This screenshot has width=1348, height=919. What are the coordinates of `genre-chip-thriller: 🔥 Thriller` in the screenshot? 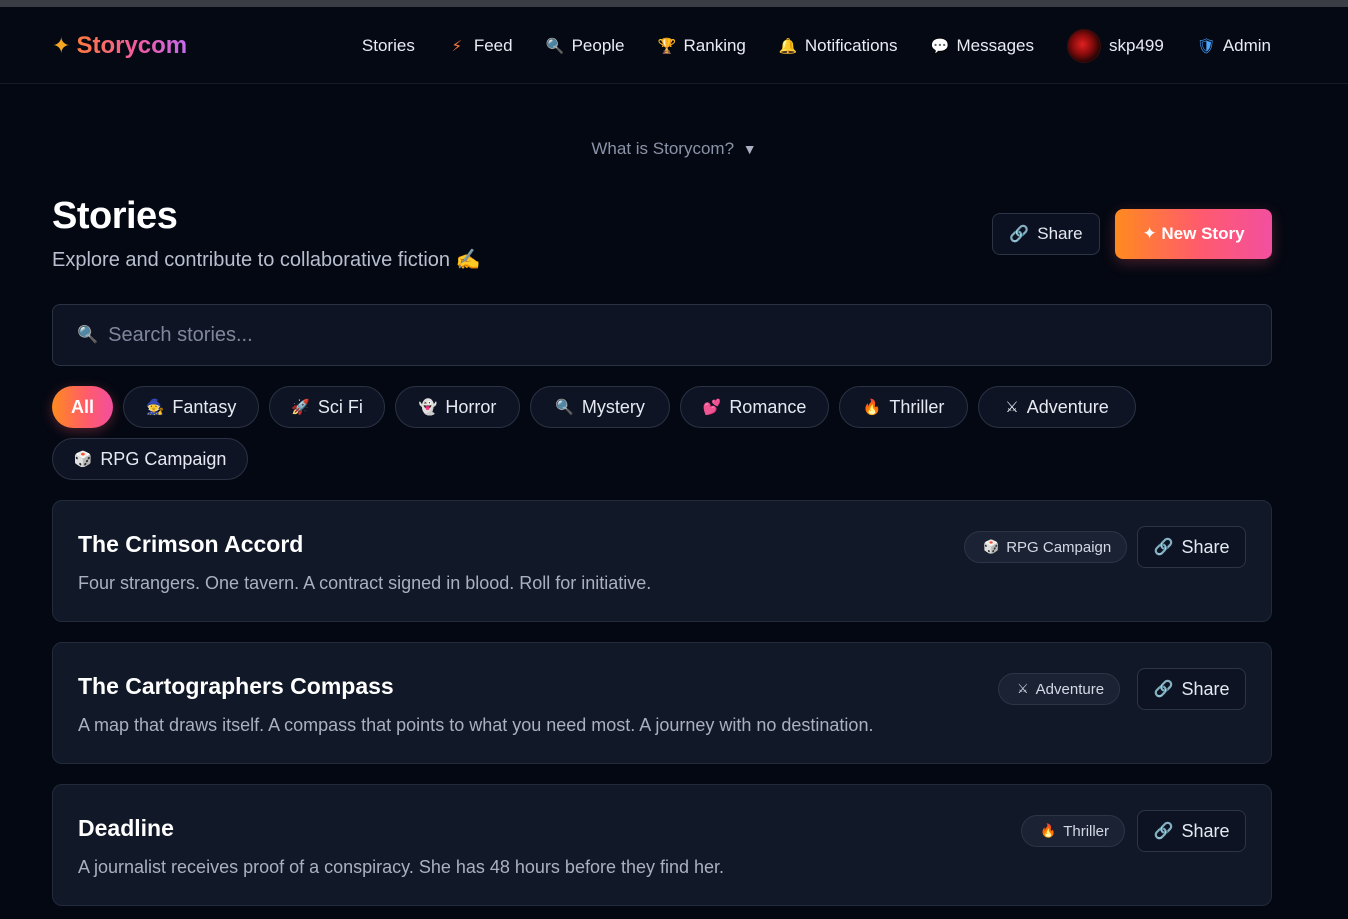 It's located at (903, 407).